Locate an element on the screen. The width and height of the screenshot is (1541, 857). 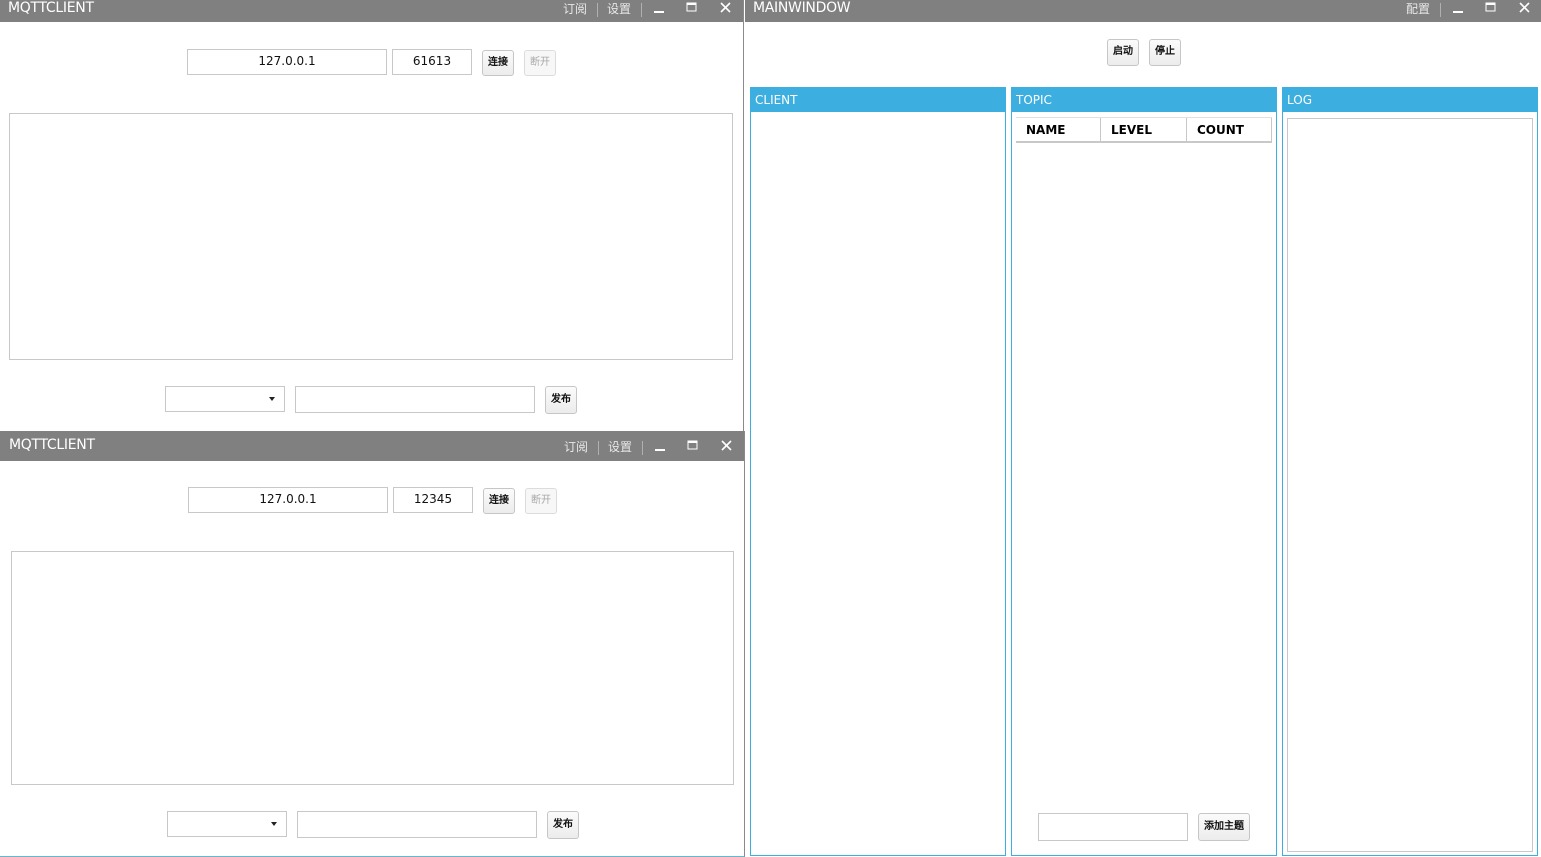
log-panel-header: LOG is located at coordinates (1410, 100).